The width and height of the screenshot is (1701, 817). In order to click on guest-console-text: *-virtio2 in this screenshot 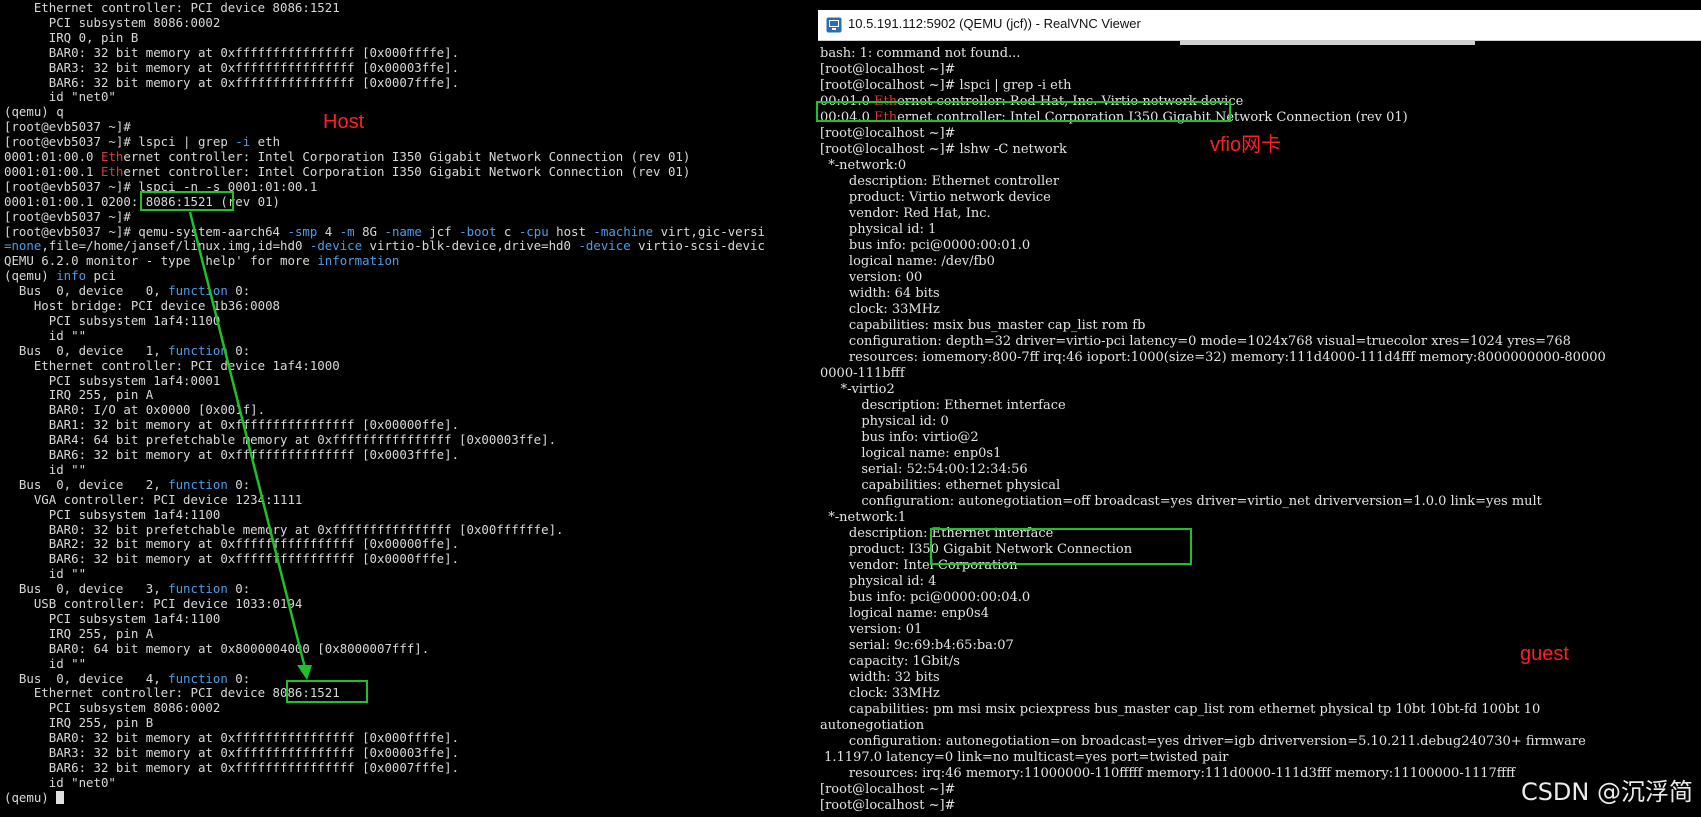, I will do `click(857, 389)`.